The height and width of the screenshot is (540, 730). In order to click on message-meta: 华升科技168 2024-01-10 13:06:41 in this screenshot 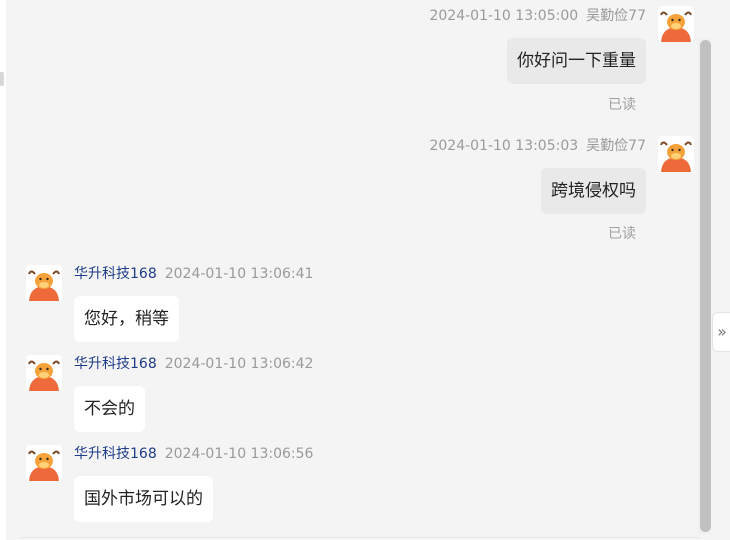, I will do `click(193, 274)`.